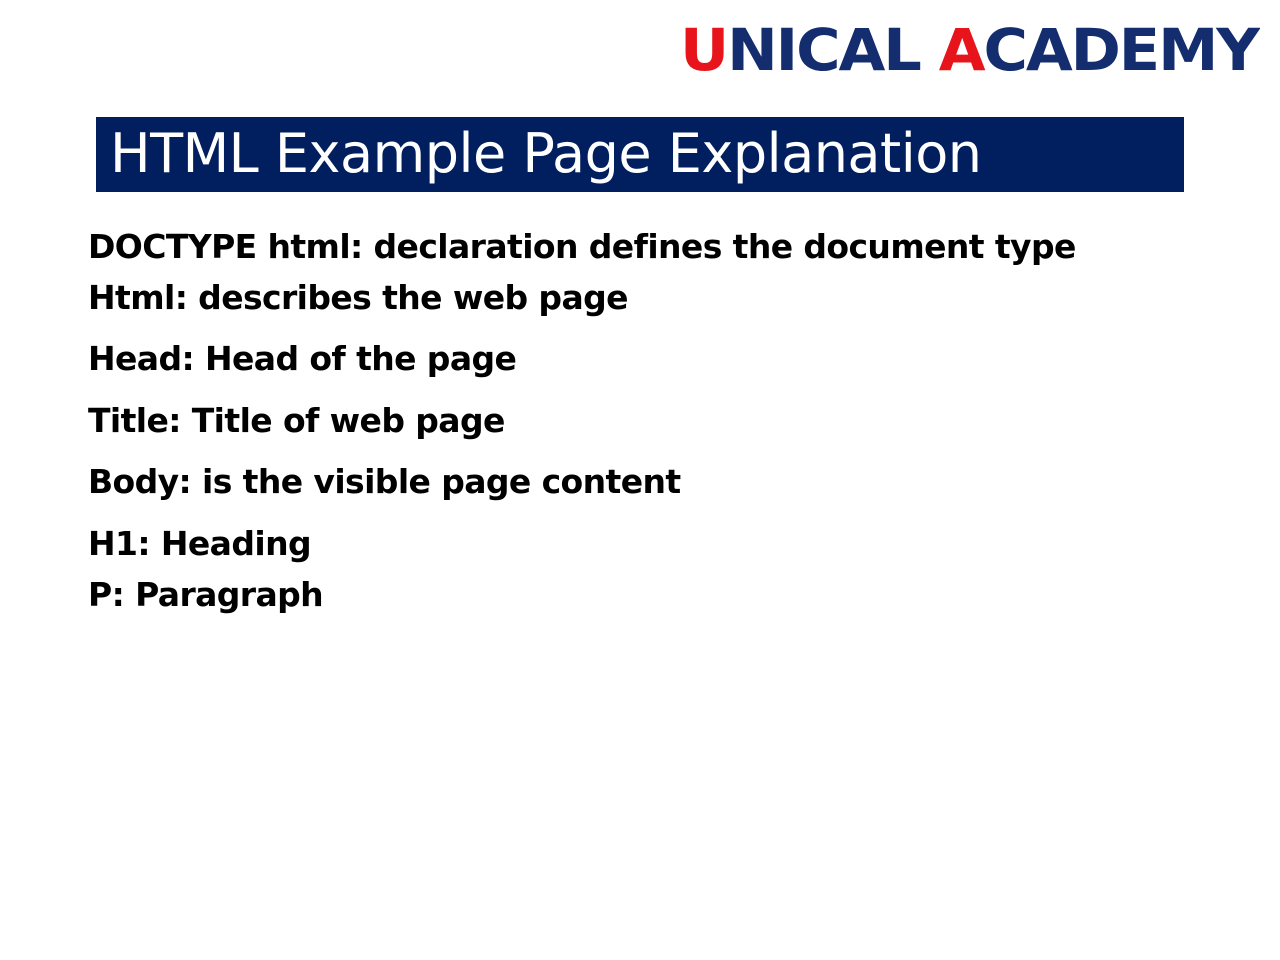 Image resolution: width=1280 pixels, height=960 pixels. I want to click on logo-letter-a: A, so click(962, 49).